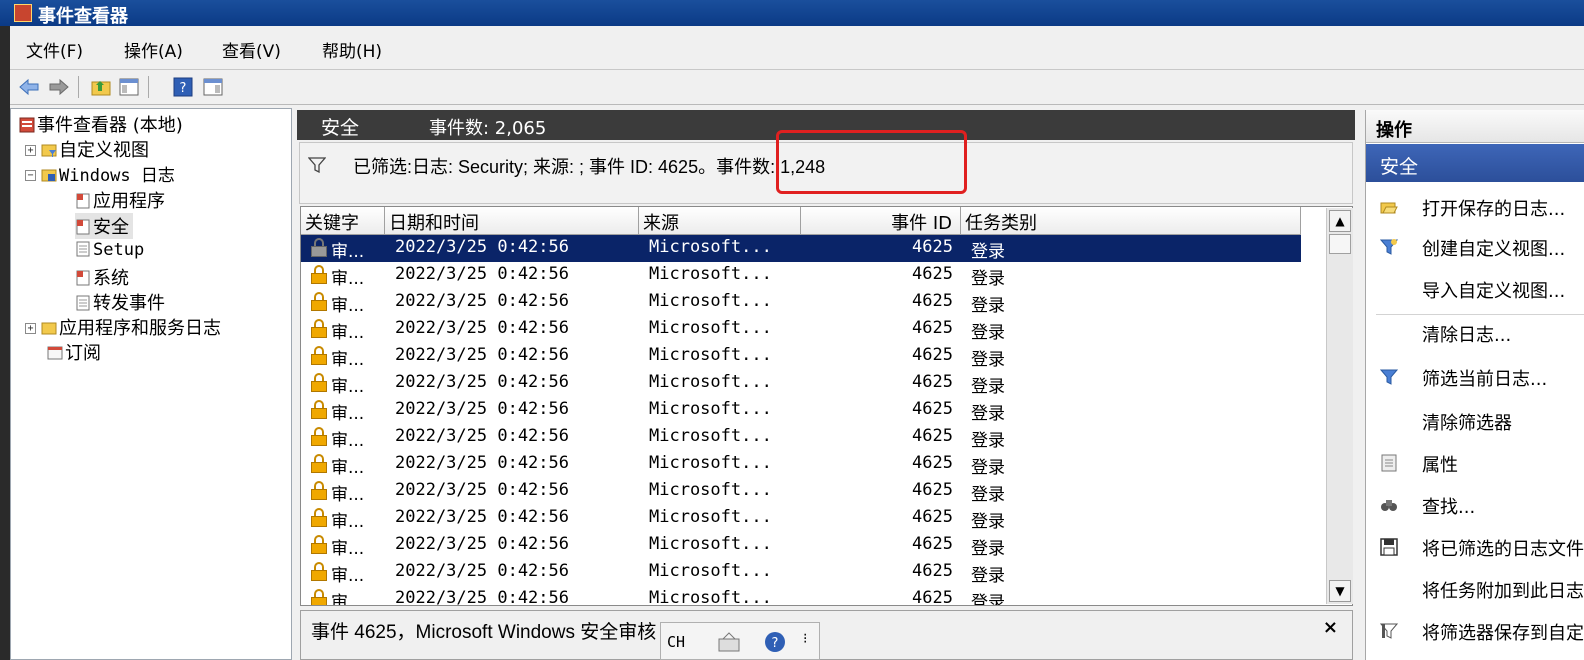  I want to click on tree-item-windows-logs: Windows 日志, so click(108, 173).